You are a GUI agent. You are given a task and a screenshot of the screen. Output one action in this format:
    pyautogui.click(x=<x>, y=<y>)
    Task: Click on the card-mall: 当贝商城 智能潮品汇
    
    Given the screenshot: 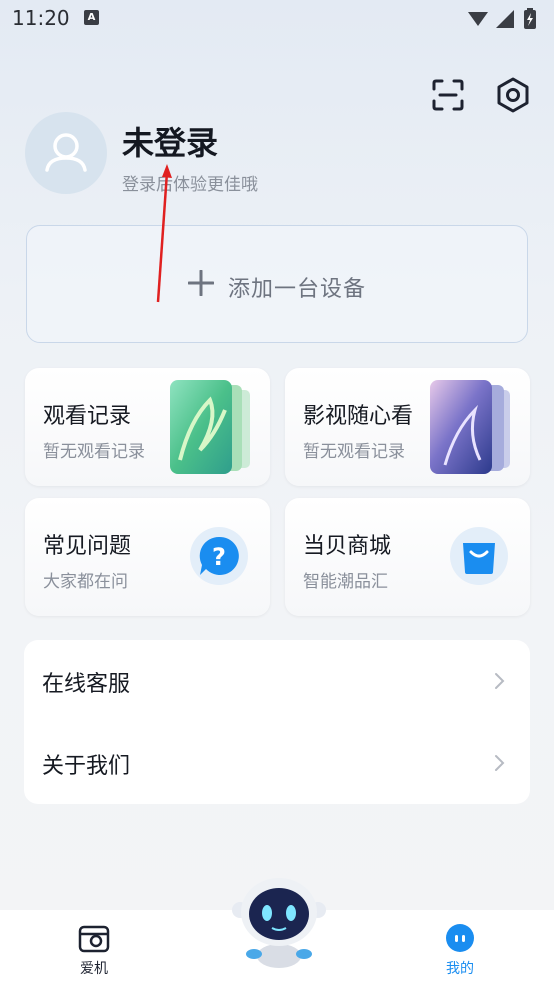 What is the action you would take?
    pyautogui.click(x=407, y=557)
    